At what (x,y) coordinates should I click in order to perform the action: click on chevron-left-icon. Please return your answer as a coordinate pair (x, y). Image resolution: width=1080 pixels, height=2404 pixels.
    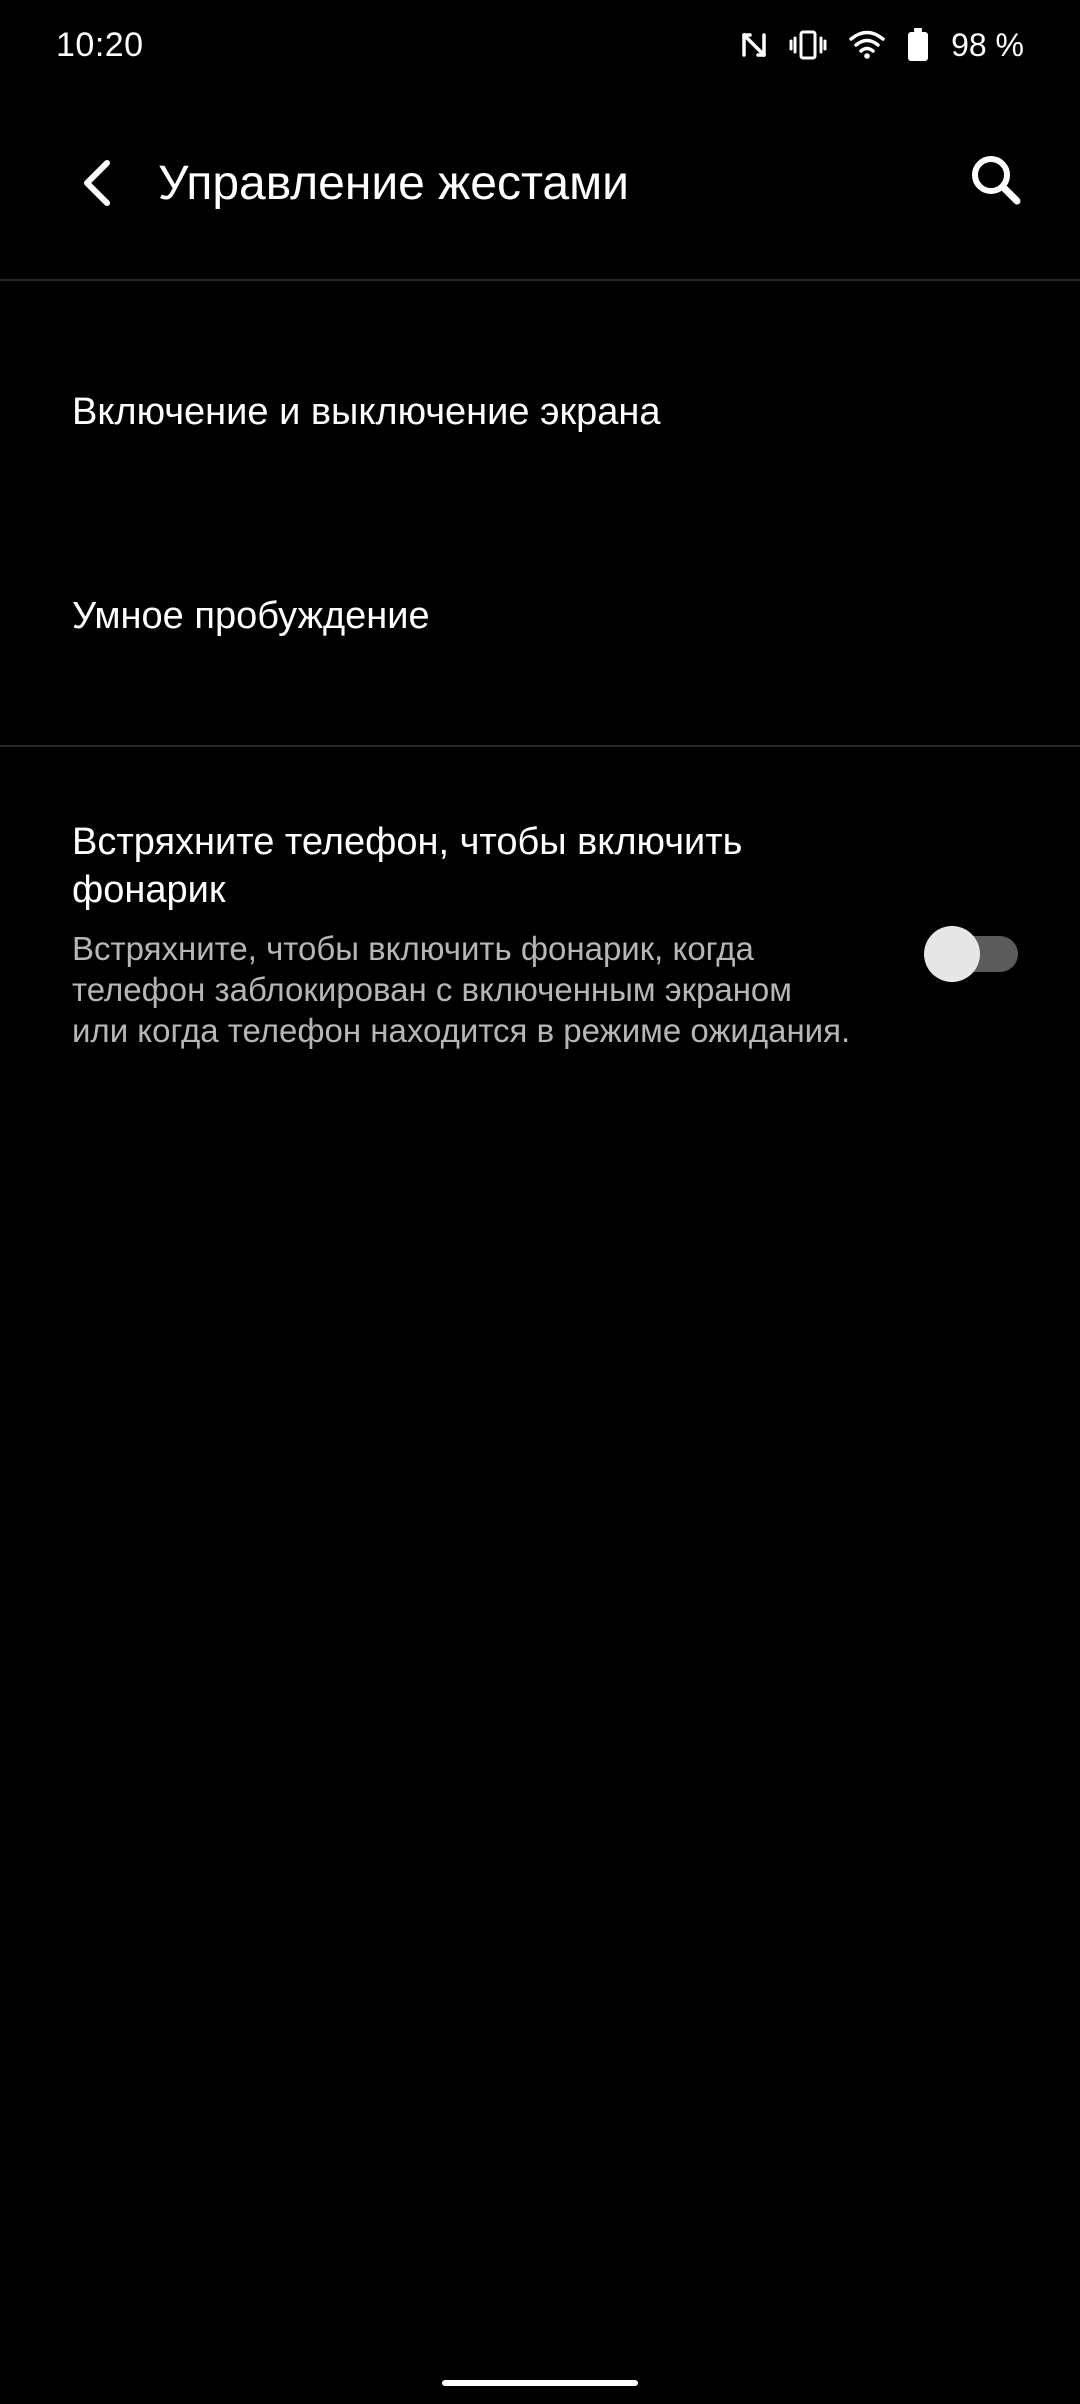
    Looking at the image, I should click on (97, 185).